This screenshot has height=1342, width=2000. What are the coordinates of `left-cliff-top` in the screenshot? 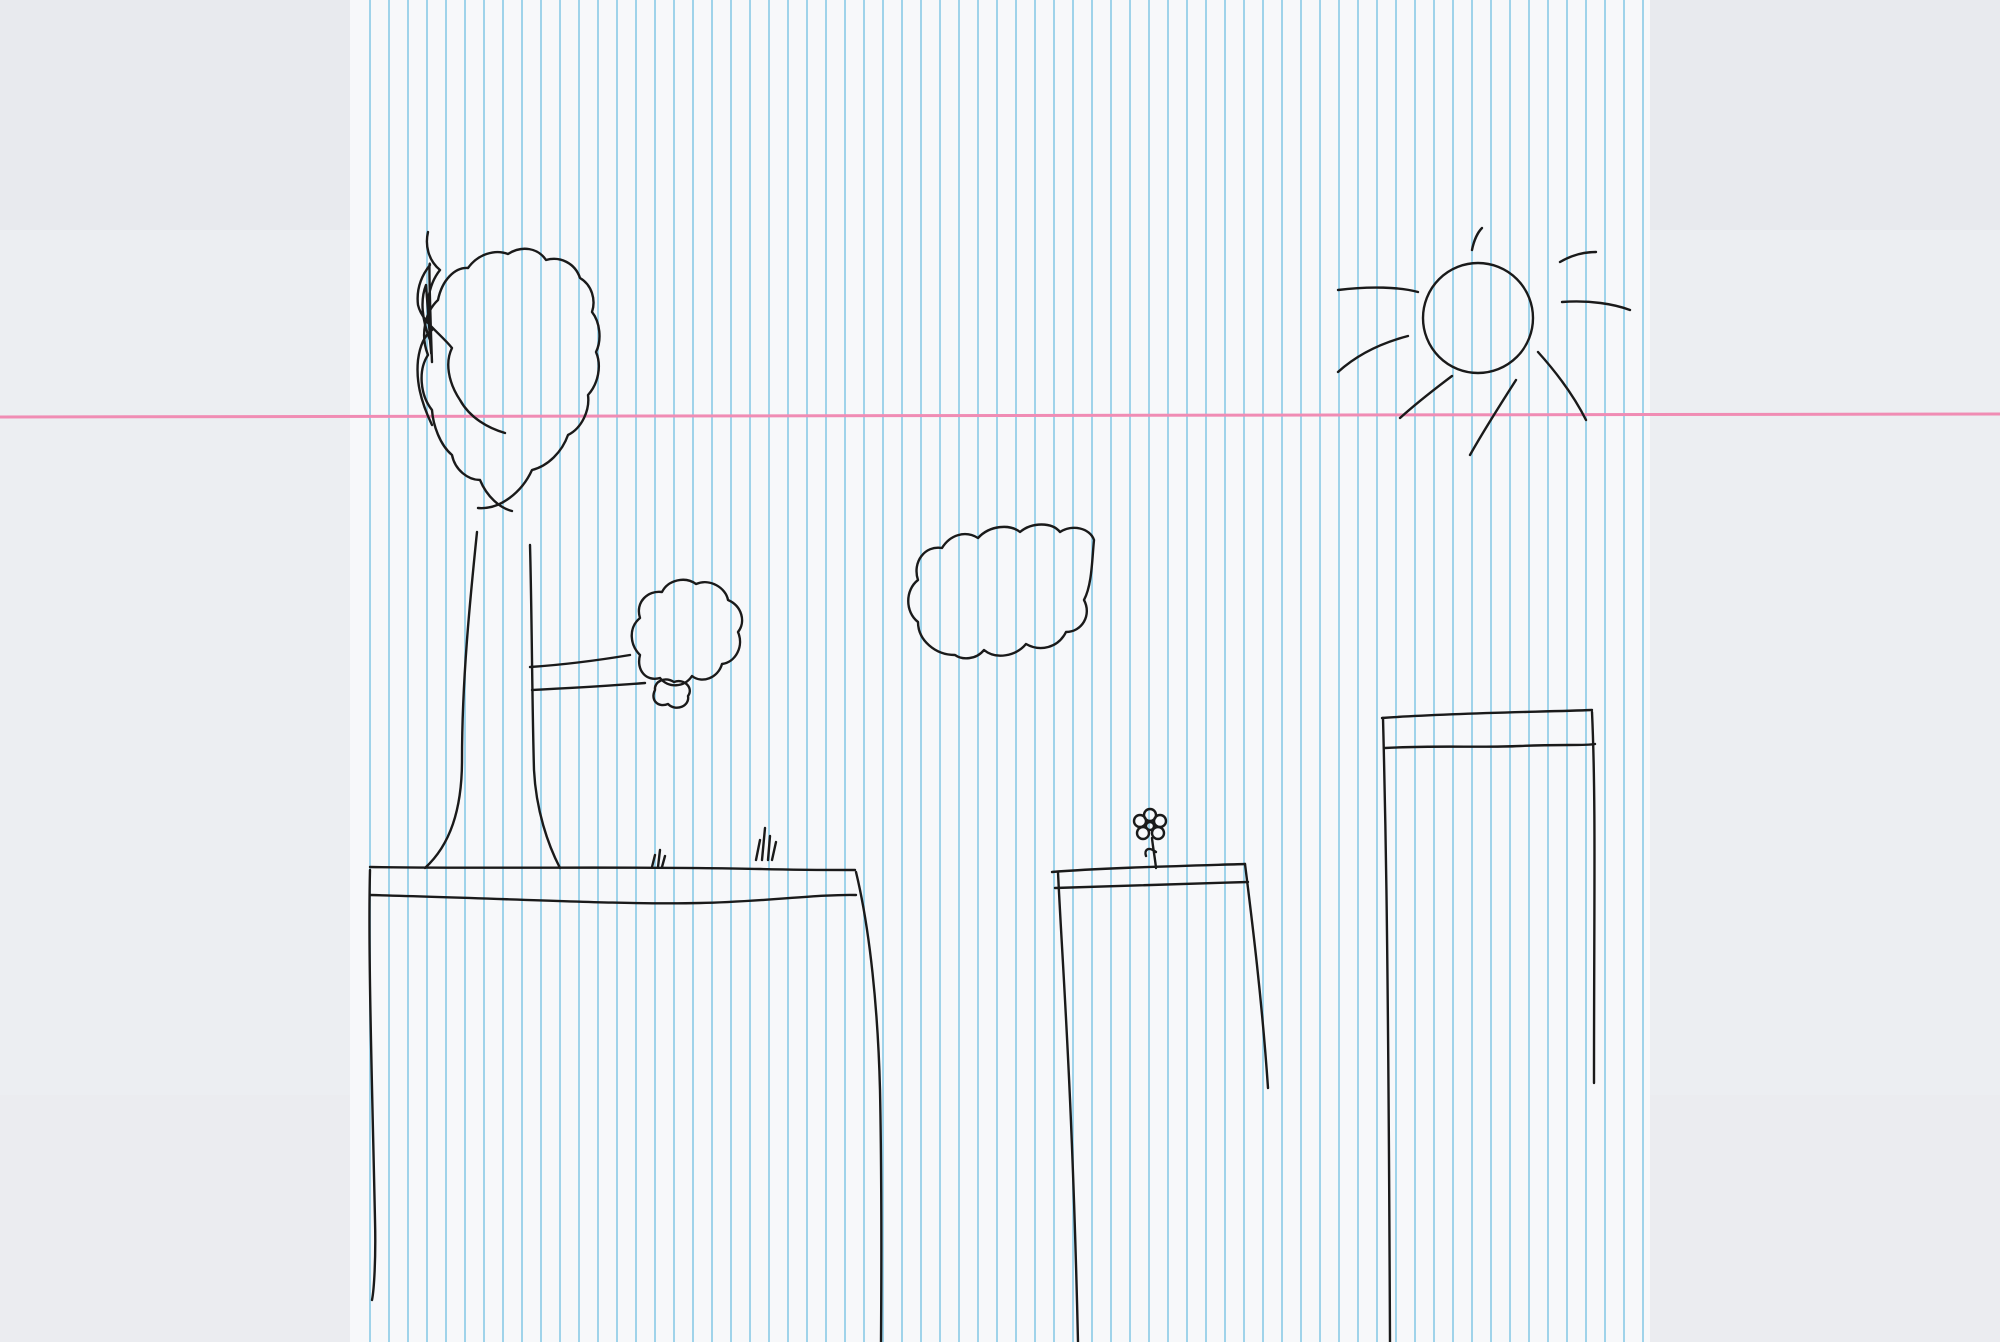 It's located at (612, 868).